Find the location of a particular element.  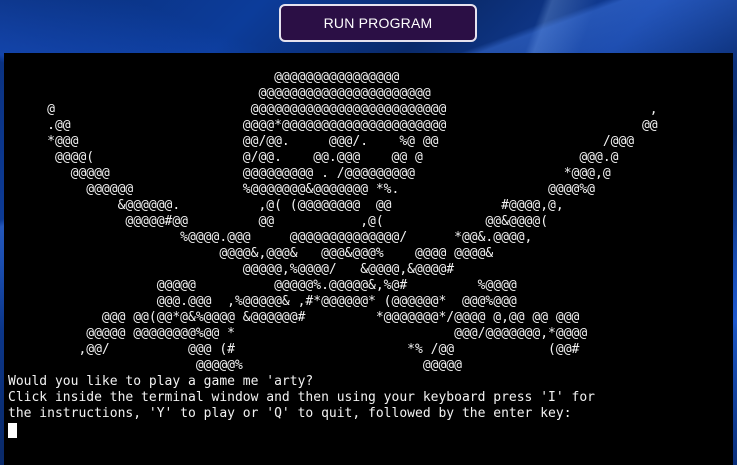

ascii-art-line: @@@@@@ %@@@@@@@&@@@@@@@ *%. @@@@%@ is located at coordinates (301, 189).